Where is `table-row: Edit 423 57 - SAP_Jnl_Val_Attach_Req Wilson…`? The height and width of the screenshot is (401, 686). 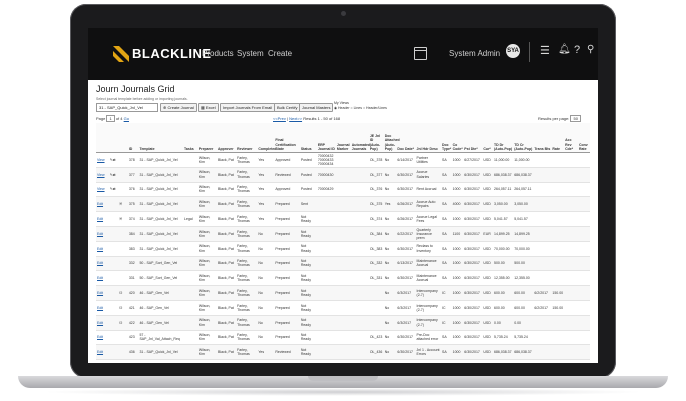 table-row: Edit 423 57 - SAP_Jnl_Val_Attach_Req Wilson… is located at coordinates (343, 338).